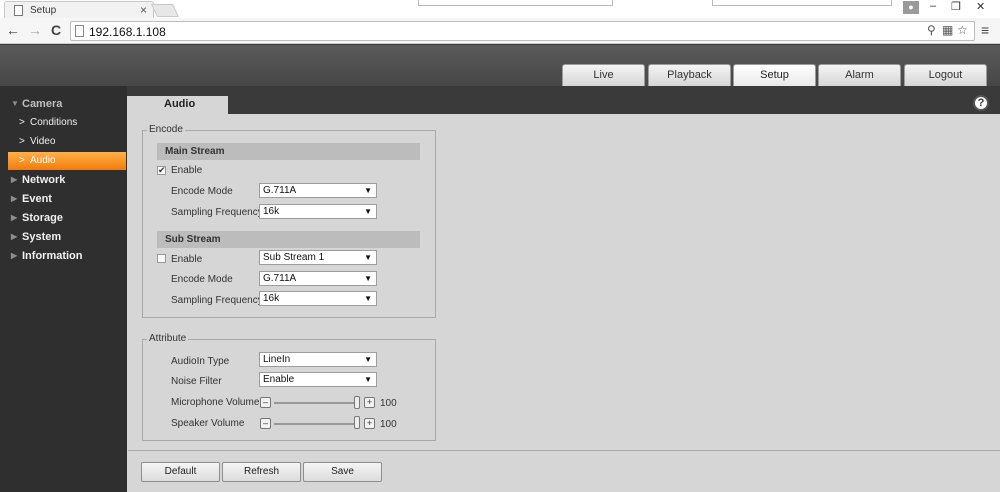  Describe the element at coordinates (165, 10) in the screenshot. I see `new-tab-button` at that location.